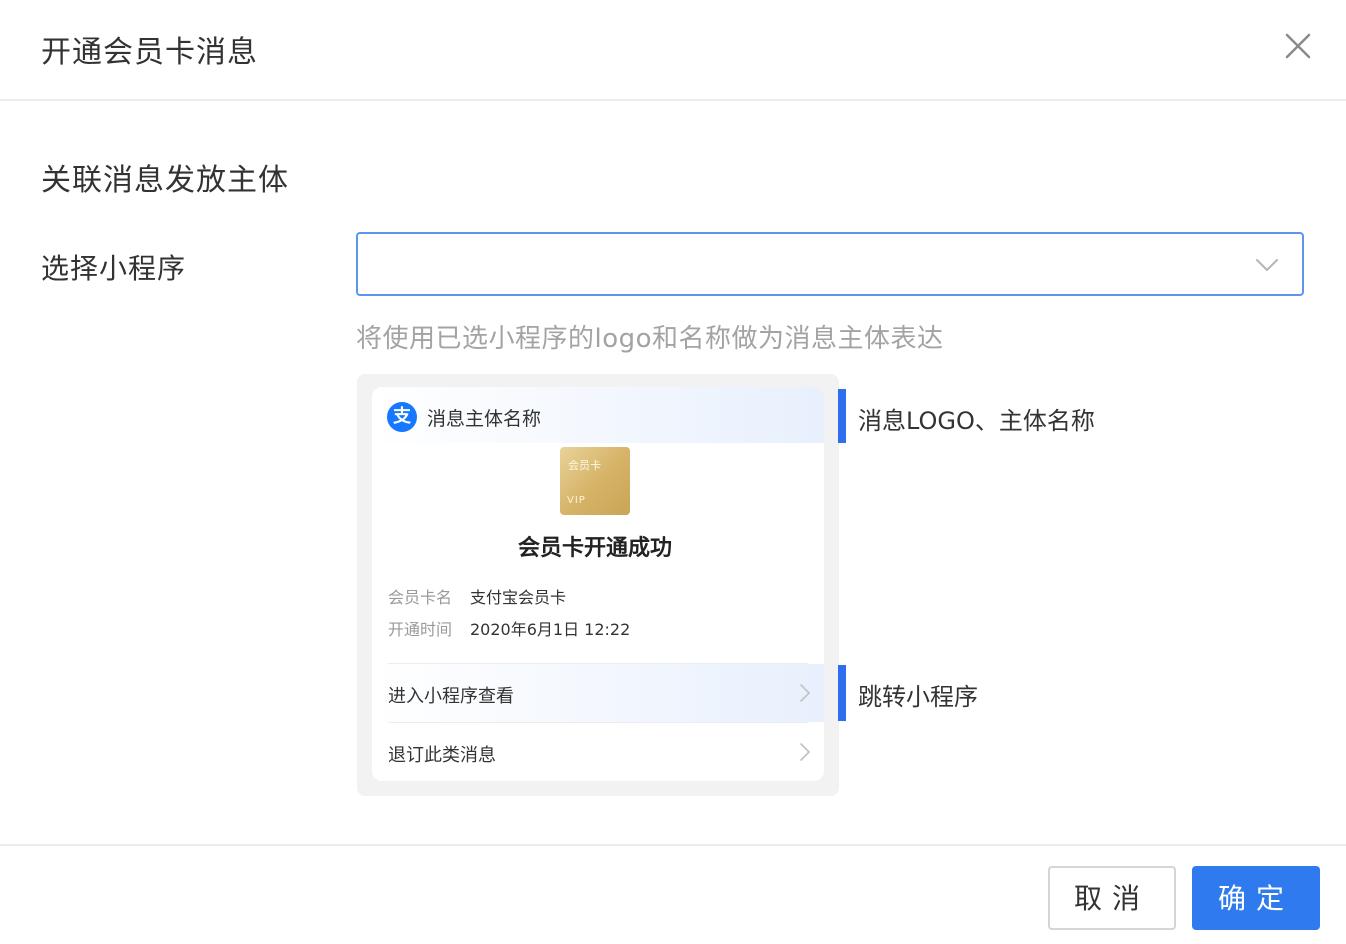 The height and width of the screenshot is (944, 1346). I want to click on enter-mini-program-row: 进入小程序查看, so click(598, 693).